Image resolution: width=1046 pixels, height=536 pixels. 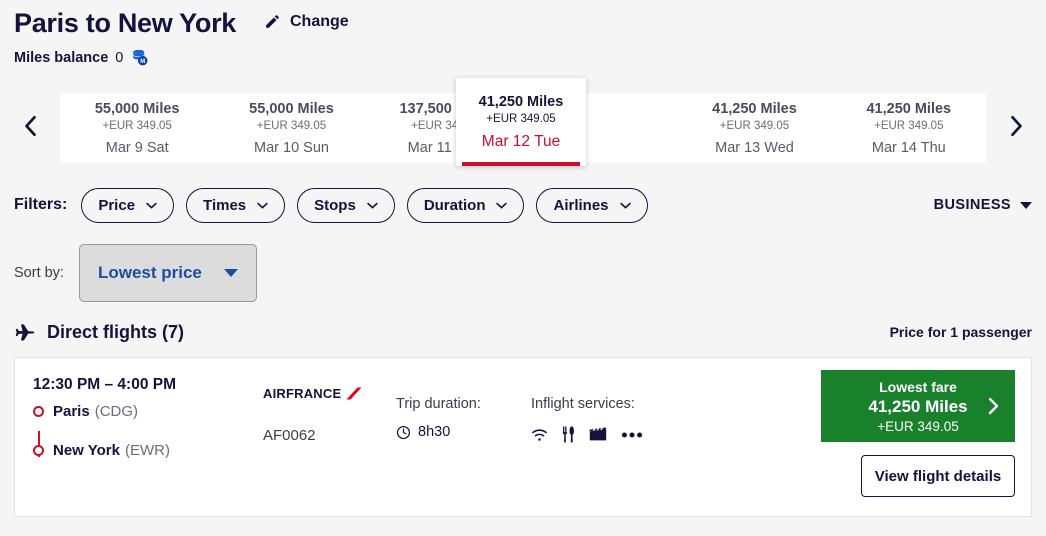 I want to click on filters-label: Filters:, so click(x=41, y=204).